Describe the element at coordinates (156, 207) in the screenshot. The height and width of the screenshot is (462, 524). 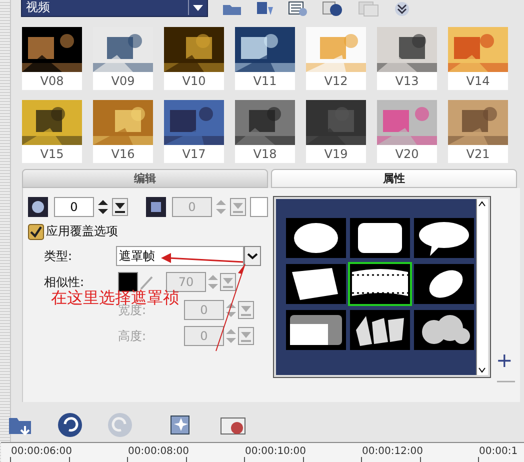
I see `shadow-icon` at that location.